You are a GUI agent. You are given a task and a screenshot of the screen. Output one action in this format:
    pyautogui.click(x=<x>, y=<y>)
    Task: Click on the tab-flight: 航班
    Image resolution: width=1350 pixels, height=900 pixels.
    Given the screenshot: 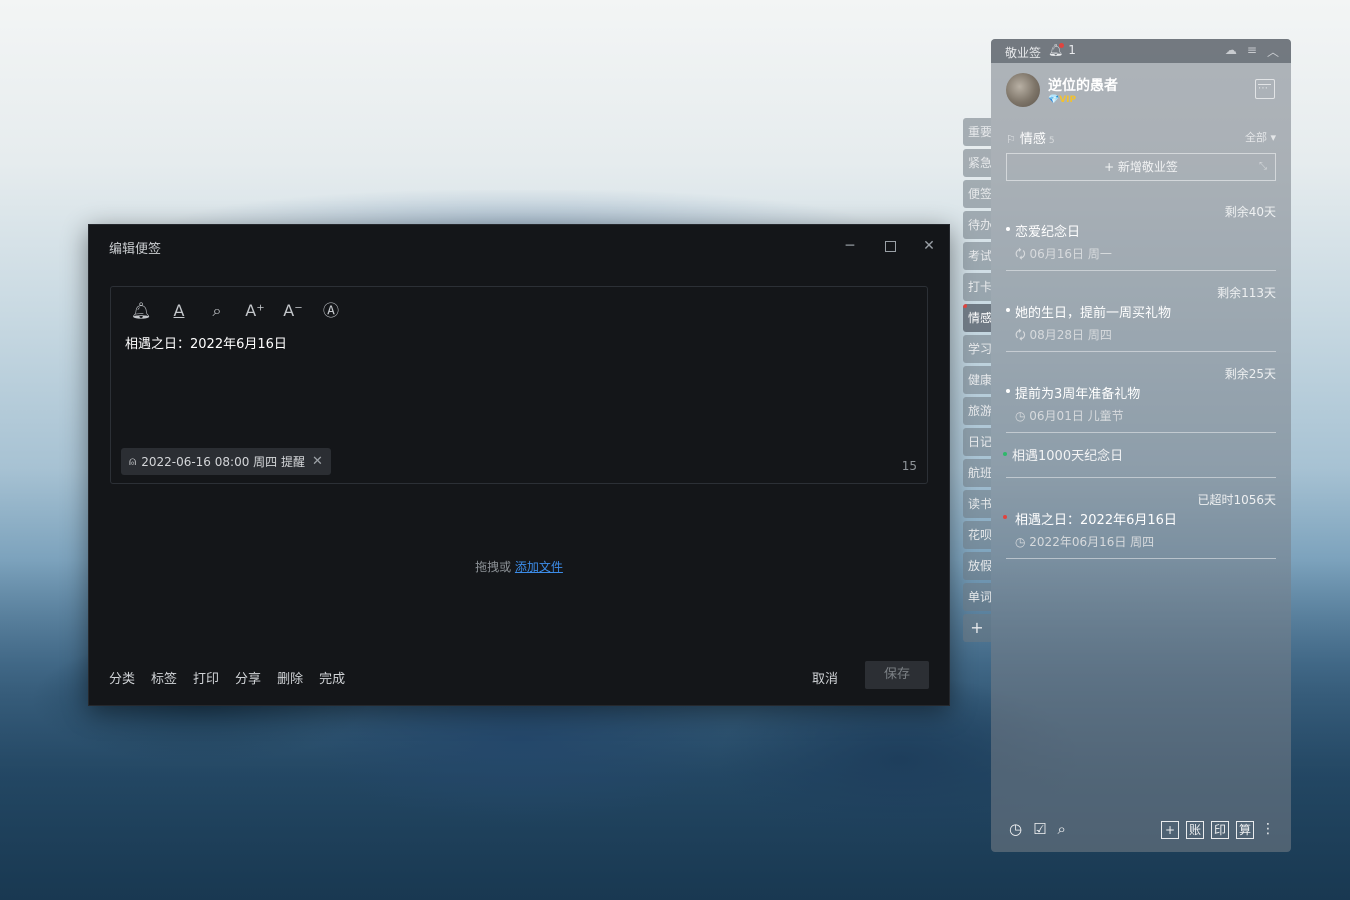 What is the action you would take?
    pyautogui.click(x=977, y=473)
    